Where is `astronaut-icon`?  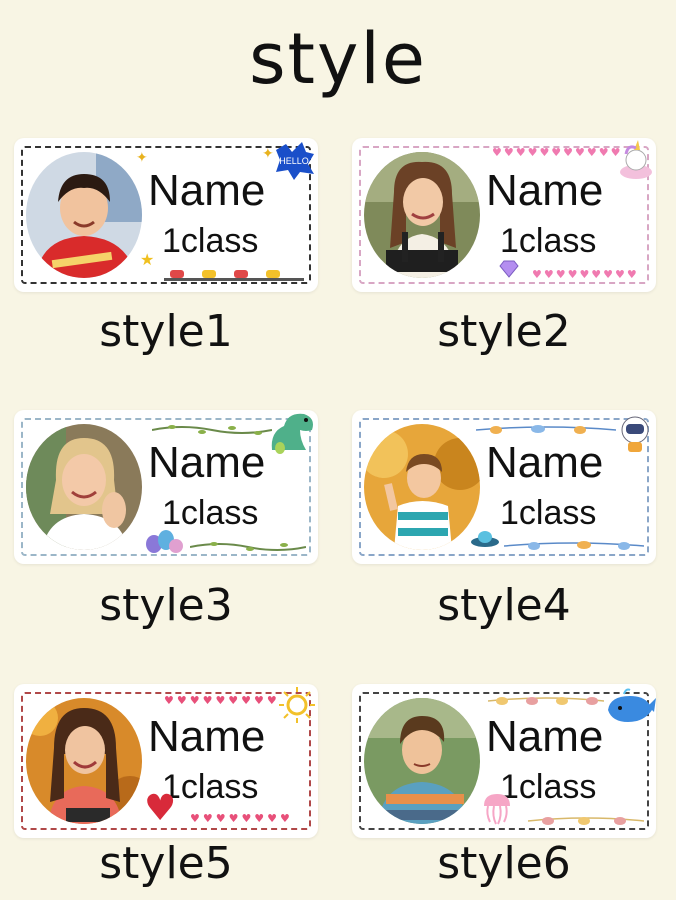
astronaut-icon is located at coordinates (635, 434).